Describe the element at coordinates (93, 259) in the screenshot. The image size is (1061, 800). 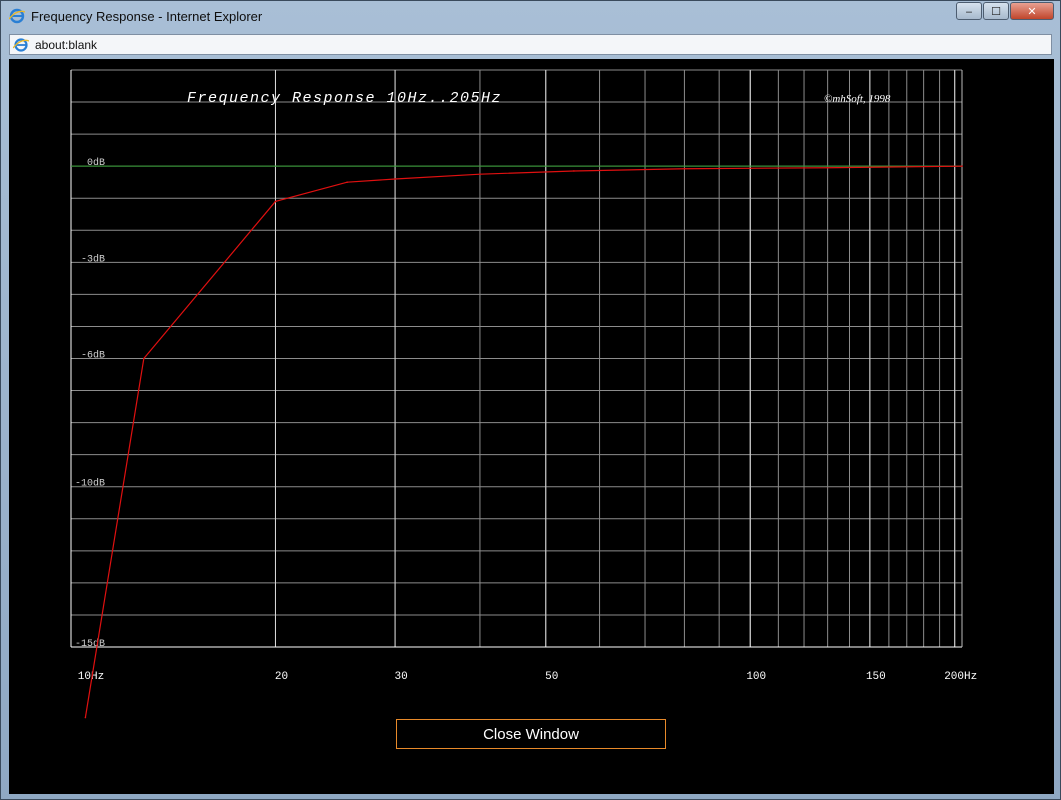
I see `y-tick-label: -3dB` at that location.